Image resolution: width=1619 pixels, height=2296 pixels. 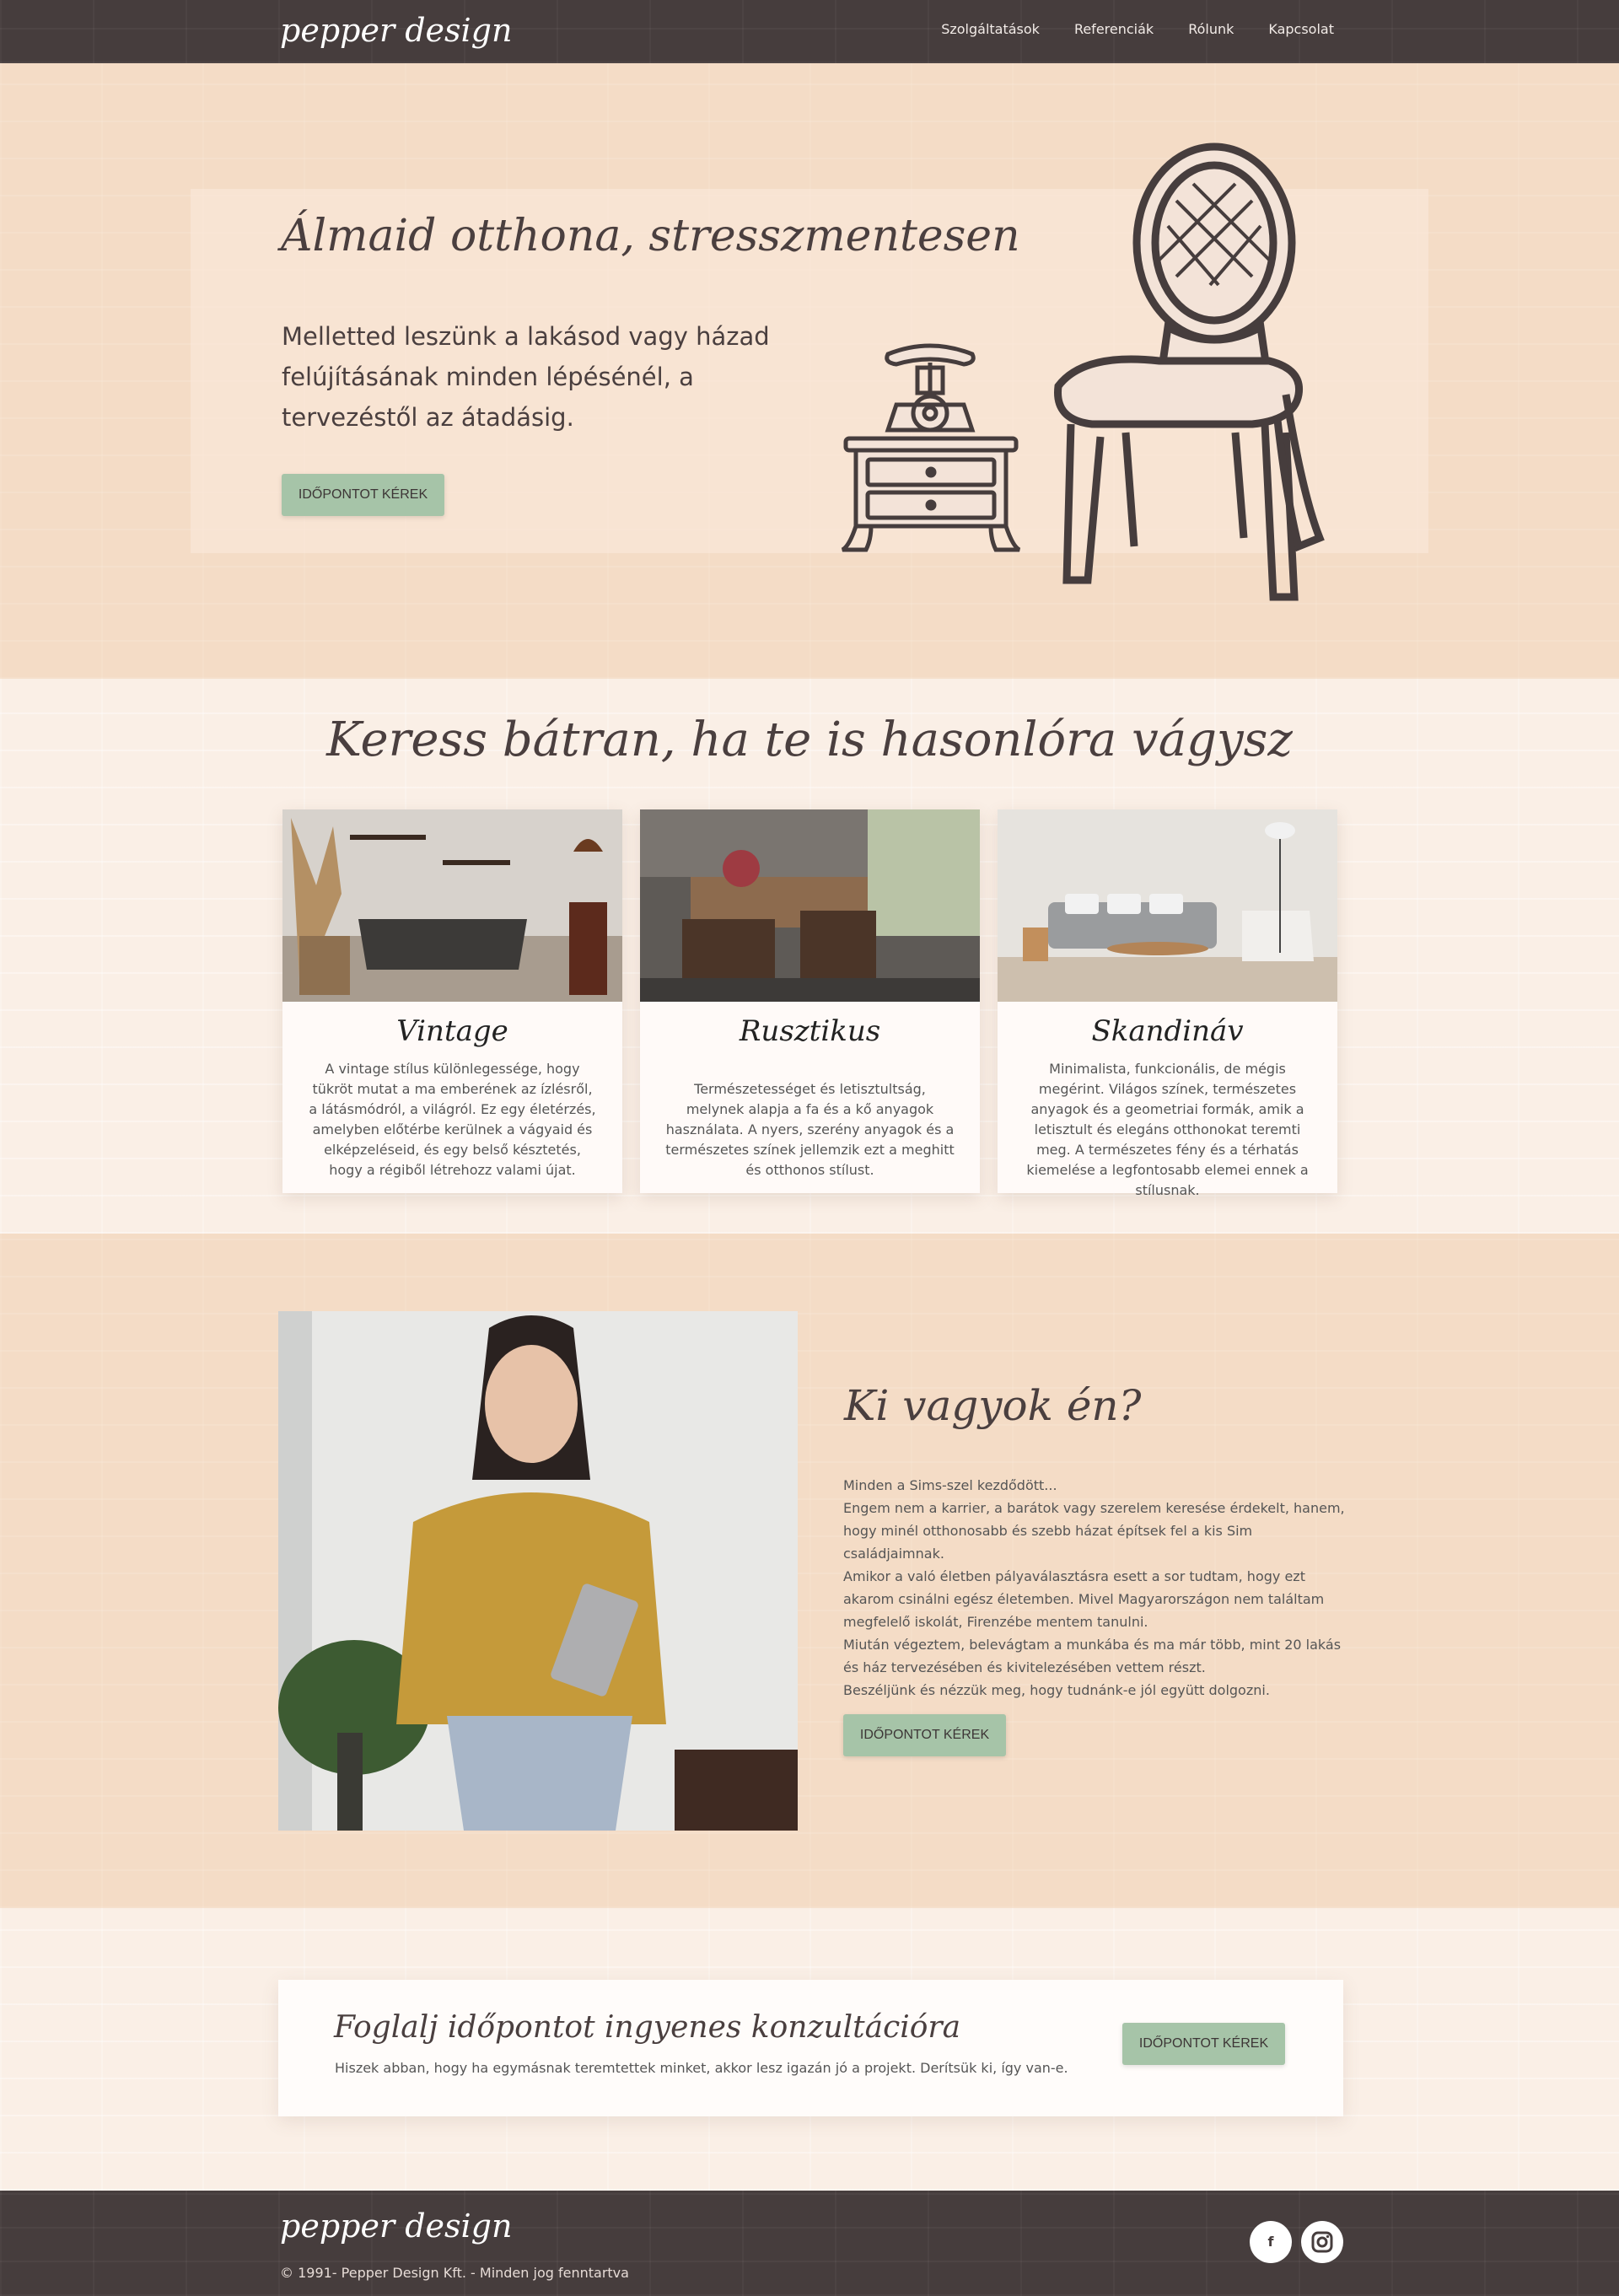 What do you see at coordinates (1190, 372) in the screenshot?
I see `chair-illustration` at bounding box center [1190, 372].